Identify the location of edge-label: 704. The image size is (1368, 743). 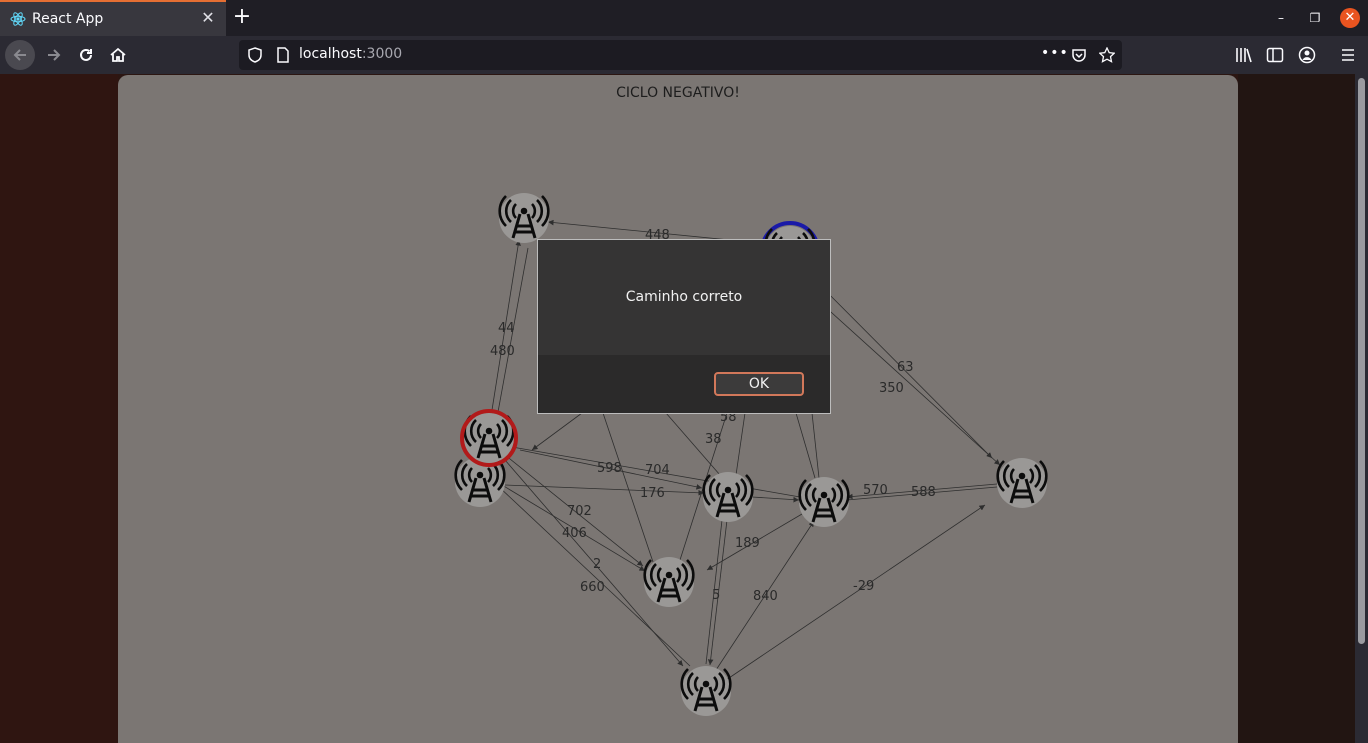
(657, 470).